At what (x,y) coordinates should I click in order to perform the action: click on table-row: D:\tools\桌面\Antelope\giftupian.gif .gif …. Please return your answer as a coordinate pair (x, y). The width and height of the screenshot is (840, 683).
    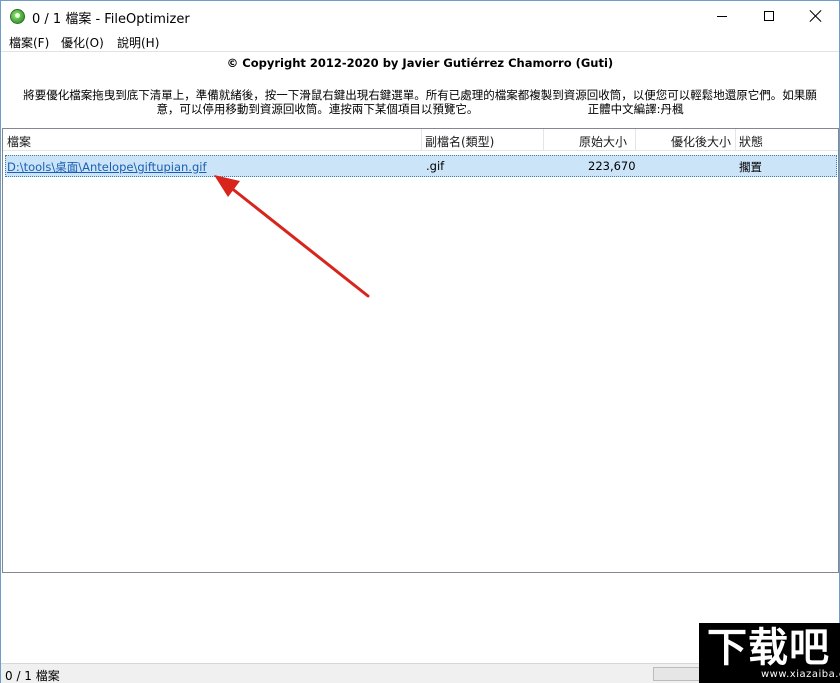
    Looking at the image, I should click on (421, 166).